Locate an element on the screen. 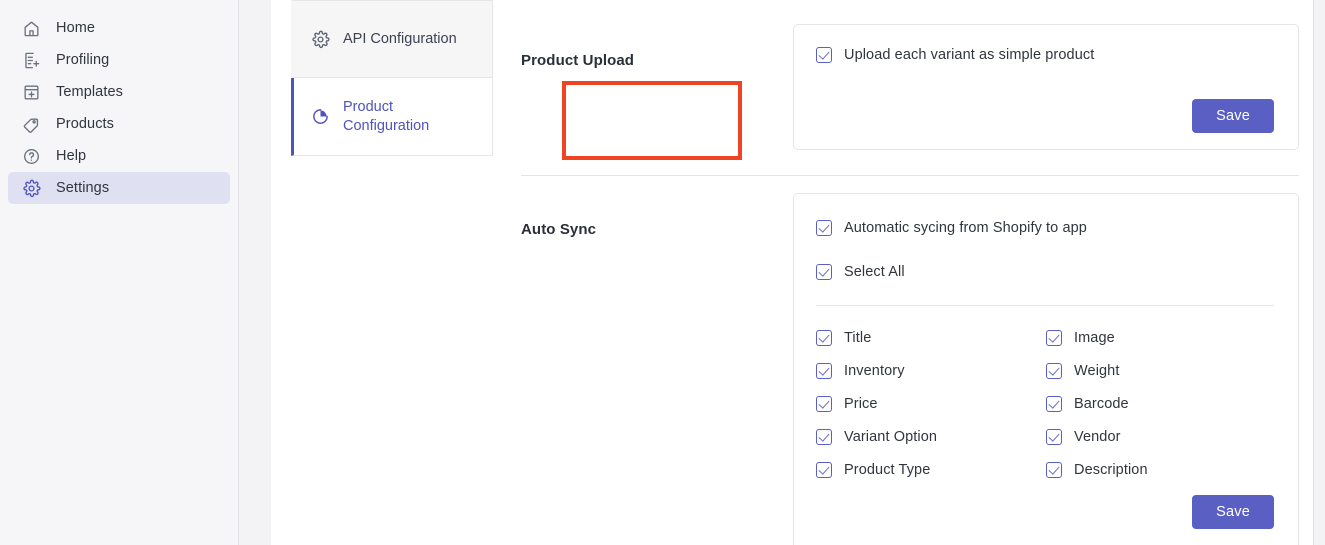 The image size is (1325, 545). home-icon is located at coordinates (31, 28).